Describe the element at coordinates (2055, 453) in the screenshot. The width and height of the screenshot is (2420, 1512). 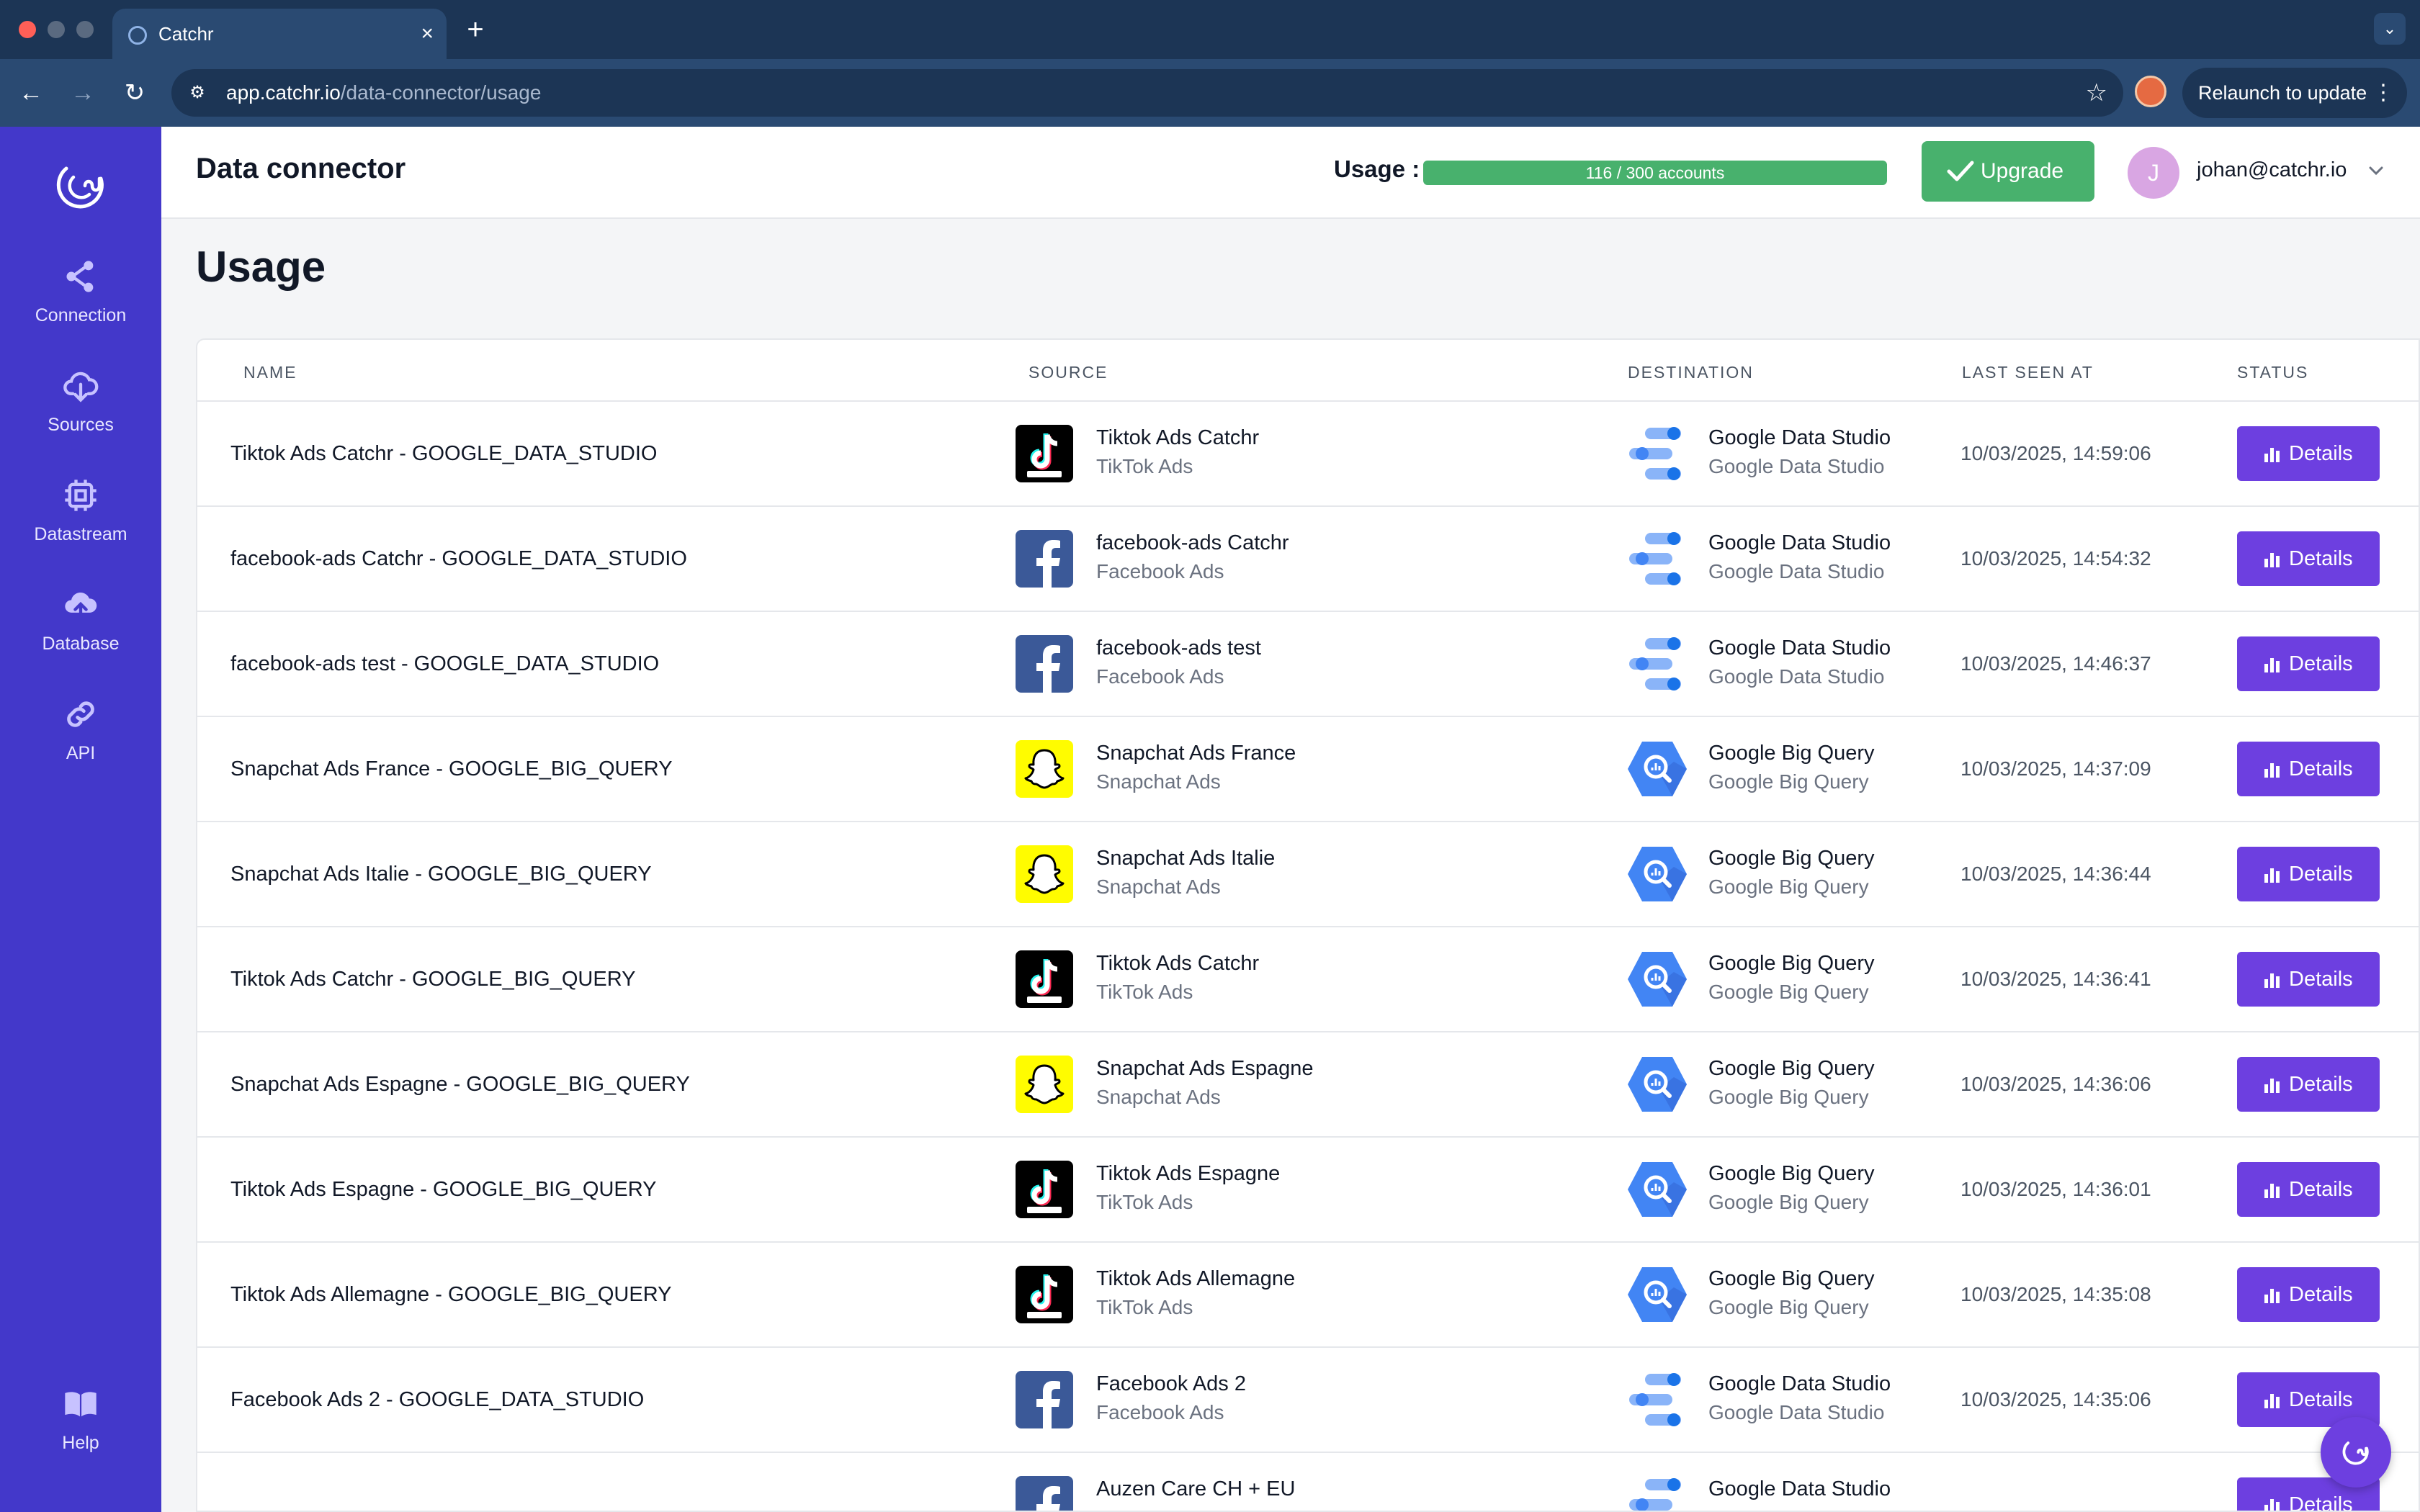
I see `last-seen-at: 10/03/2025, 14:59:06` at that location.